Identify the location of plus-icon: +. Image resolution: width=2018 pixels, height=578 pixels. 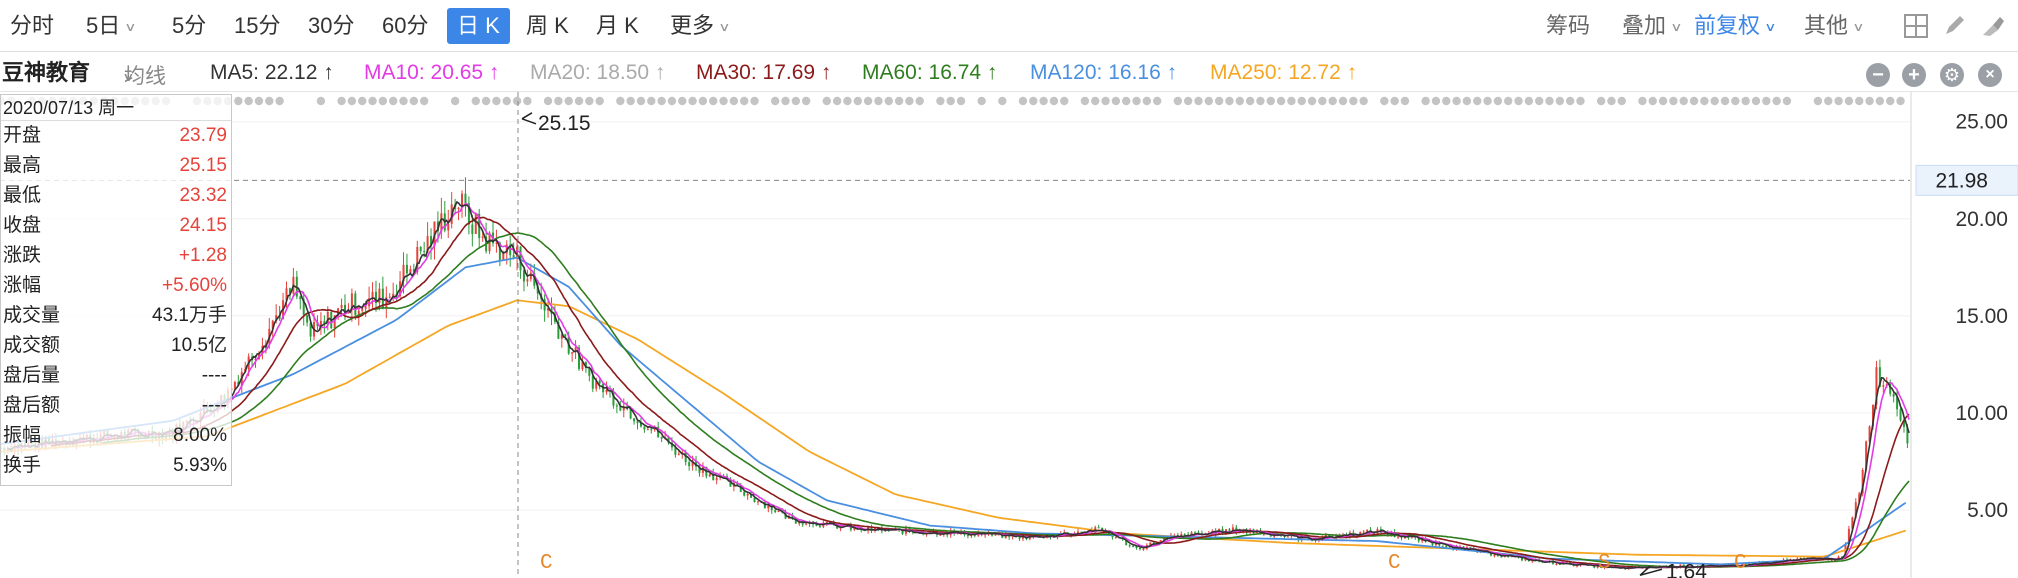
(1914, 75).